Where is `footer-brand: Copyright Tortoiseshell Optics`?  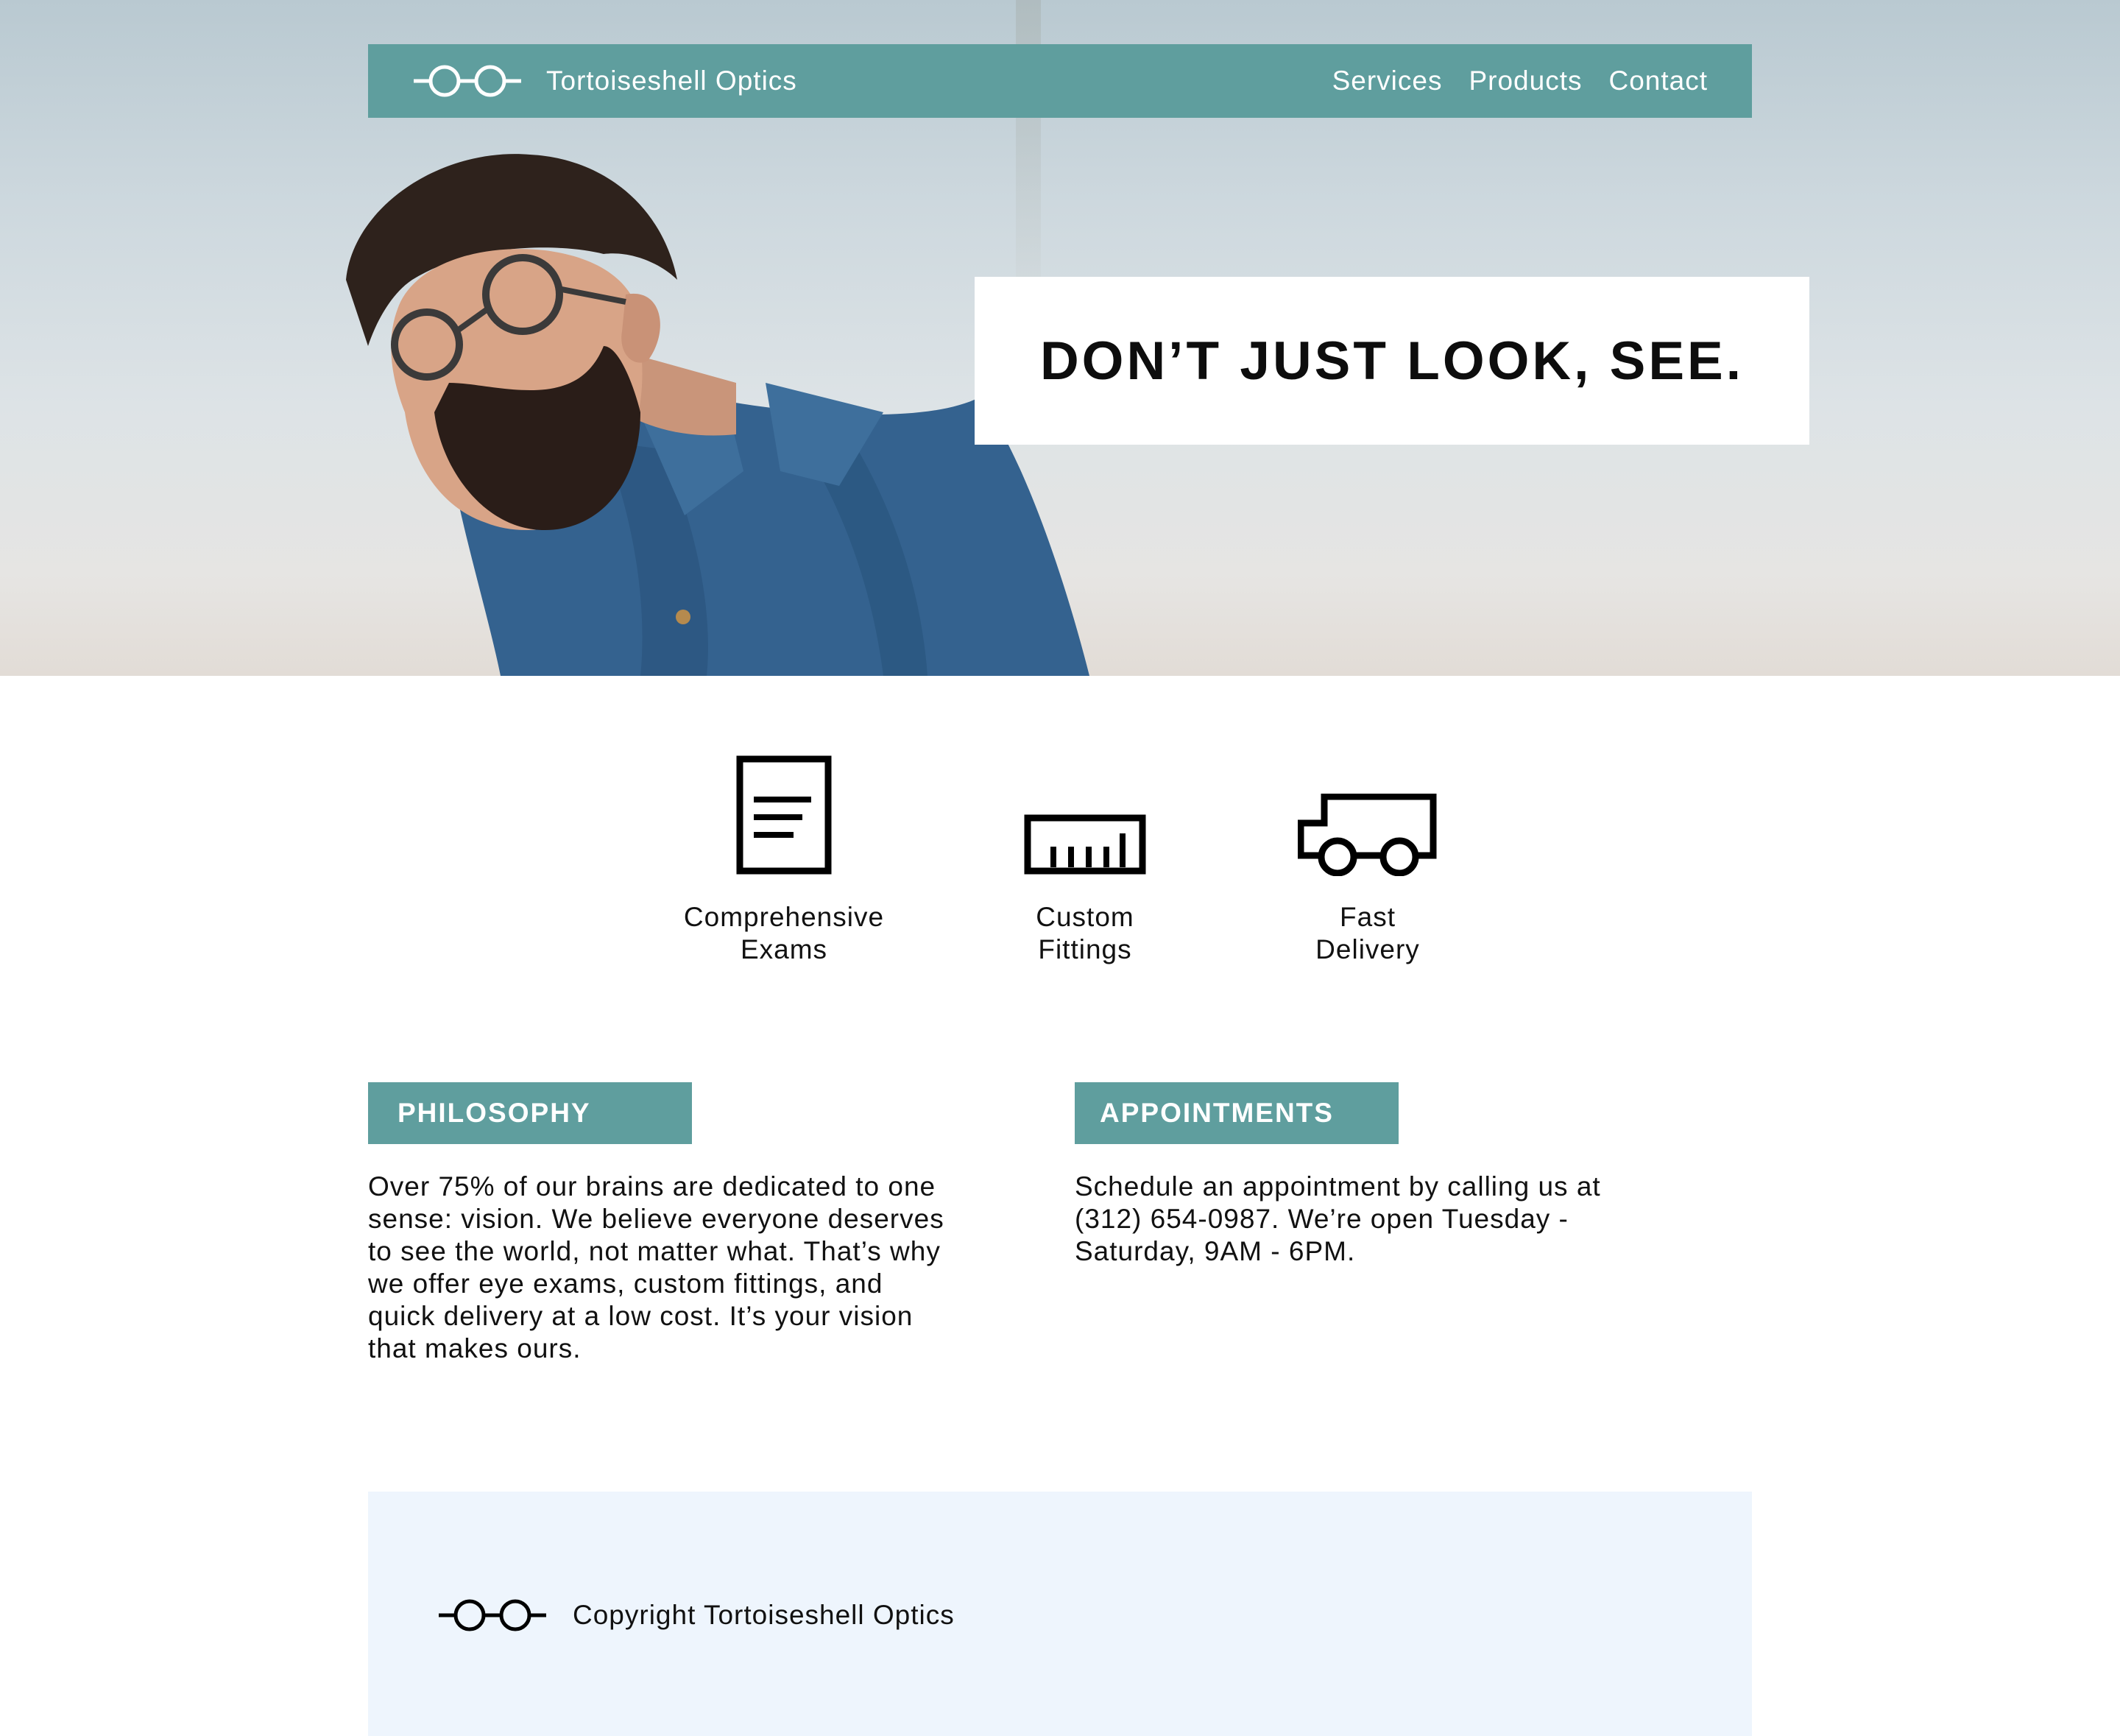 footer-brand: Copyright Tortoiseshell Optics is located at coordinates (696, 1615).